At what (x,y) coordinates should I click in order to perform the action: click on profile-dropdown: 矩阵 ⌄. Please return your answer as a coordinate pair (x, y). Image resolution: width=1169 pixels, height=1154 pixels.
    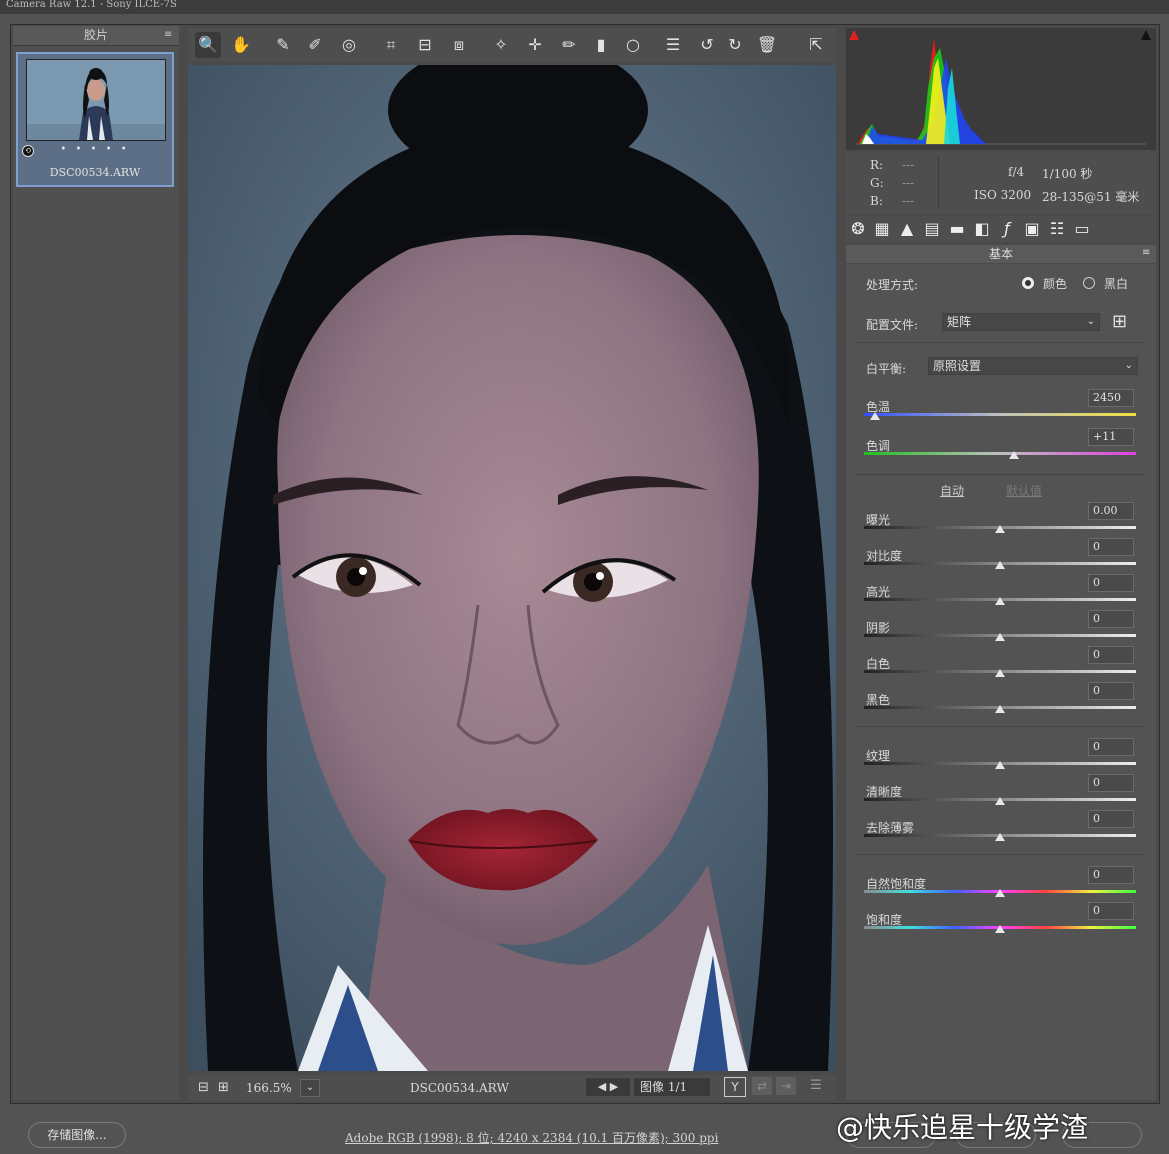
    Looking at the image, I should click on (1021, 322).